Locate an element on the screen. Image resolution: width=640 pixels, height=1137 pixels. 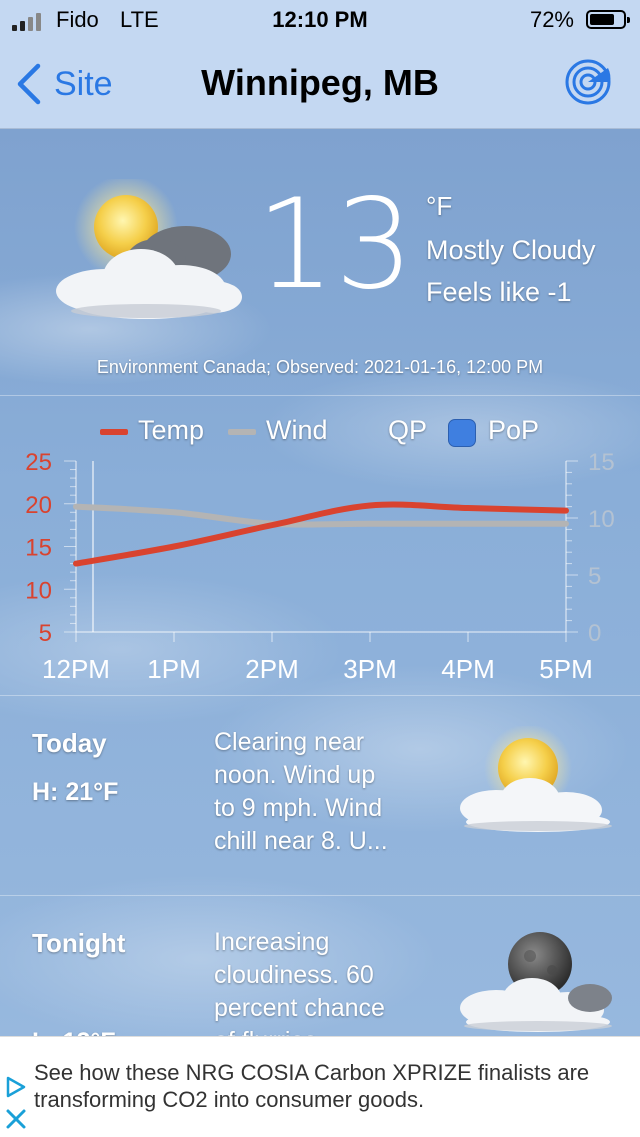
left-axis-tick-label: 15 is located at coordinates (38, 548).